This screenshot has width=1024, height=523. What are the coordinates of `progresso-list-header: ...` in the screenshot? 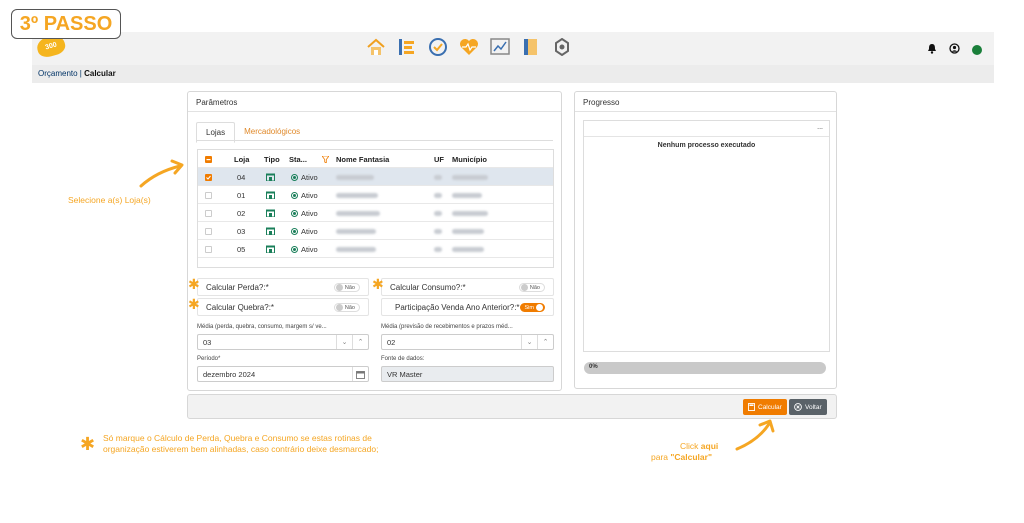 It's located at (706, 129).